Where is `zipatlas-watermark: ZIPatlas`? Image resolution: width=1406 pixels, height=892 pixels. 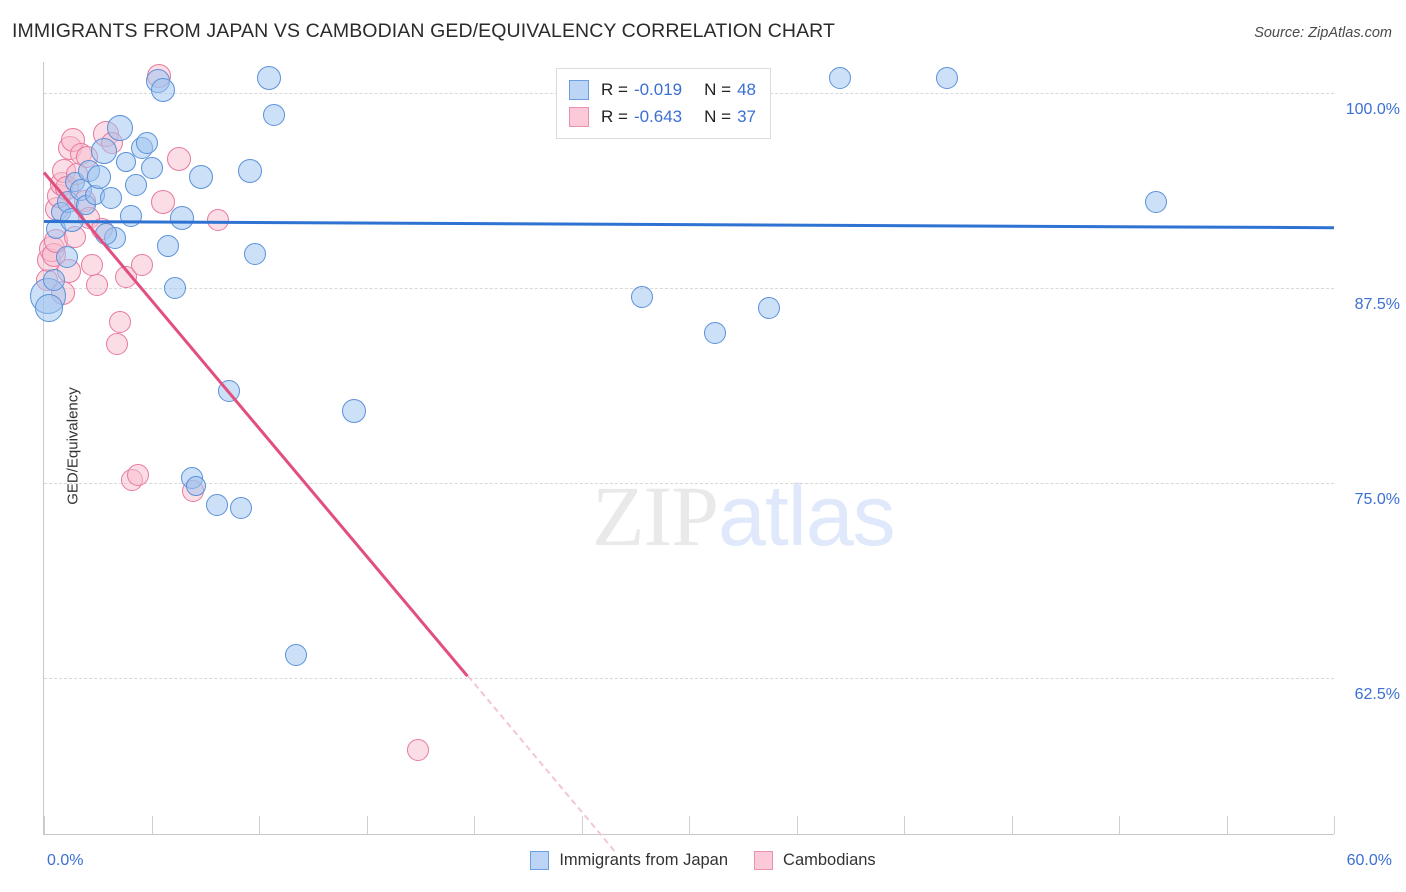 zipatlas-watermark: ZIPatlas is located at coordinates (744, 516).